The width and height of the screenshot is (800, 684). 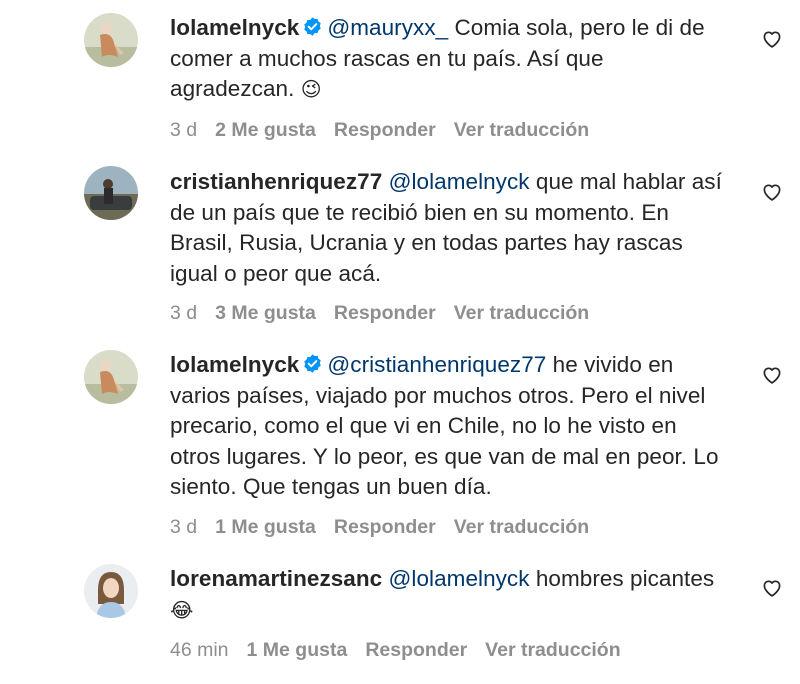 I want to click on comment-username: cristianhenriquez77, so click(x=276, y=181).